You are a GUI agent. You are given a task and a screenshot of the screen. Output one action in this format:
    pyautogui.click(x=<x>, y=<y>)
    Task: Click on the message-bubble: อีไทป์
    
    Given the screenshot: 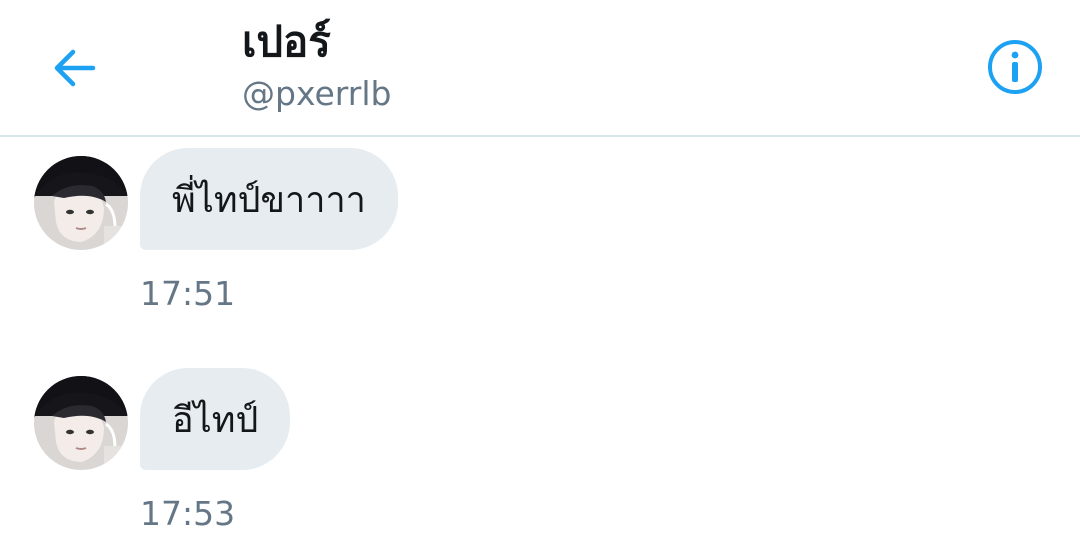 What is the action you would take?
    pyautogui.click(x=215, y=419)
    